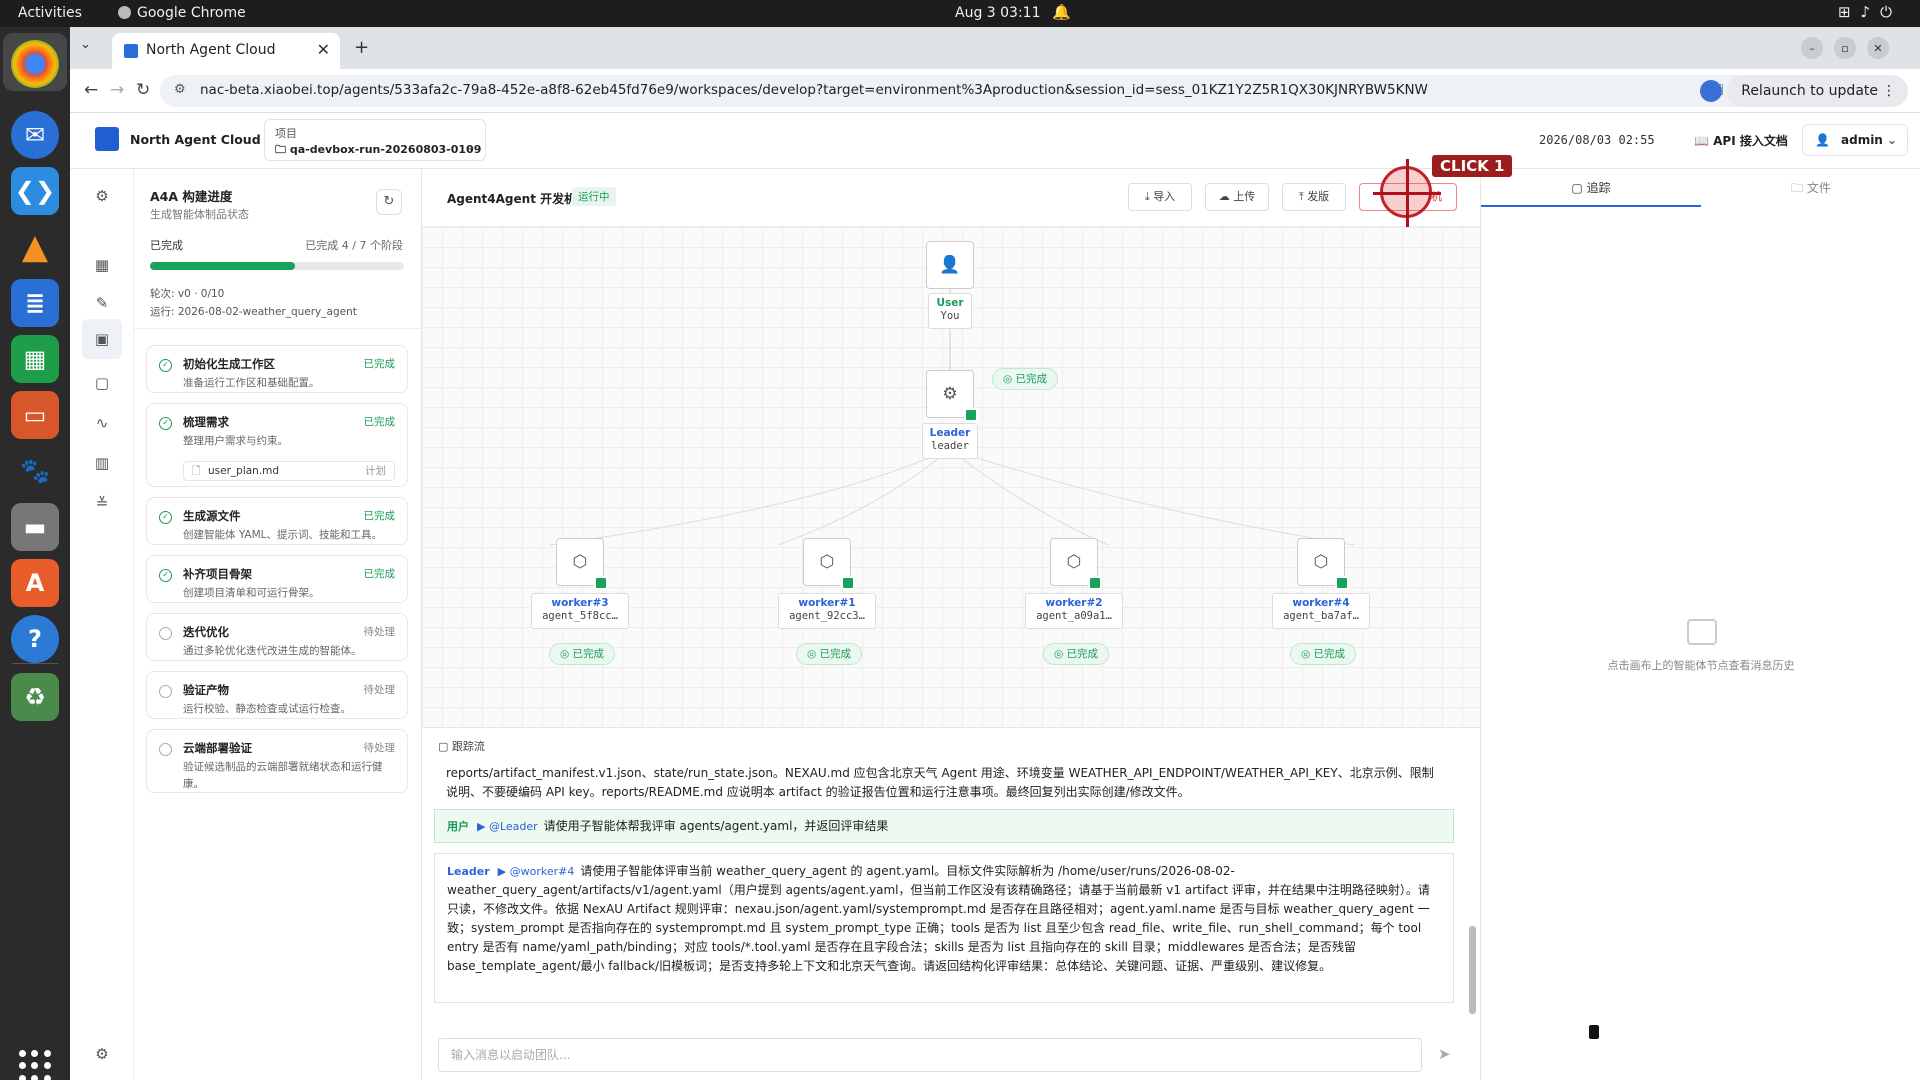 This screenshot has height=1082, width=1920. What do you see at coordinates (951, 198) in the screenshot?
I see `workspace-toolbar: Agent4Agent 开发机 运行中 ⤓ 导入 ☁ 上传 ⤒ 发版 机` at bounding box center [951, 198].